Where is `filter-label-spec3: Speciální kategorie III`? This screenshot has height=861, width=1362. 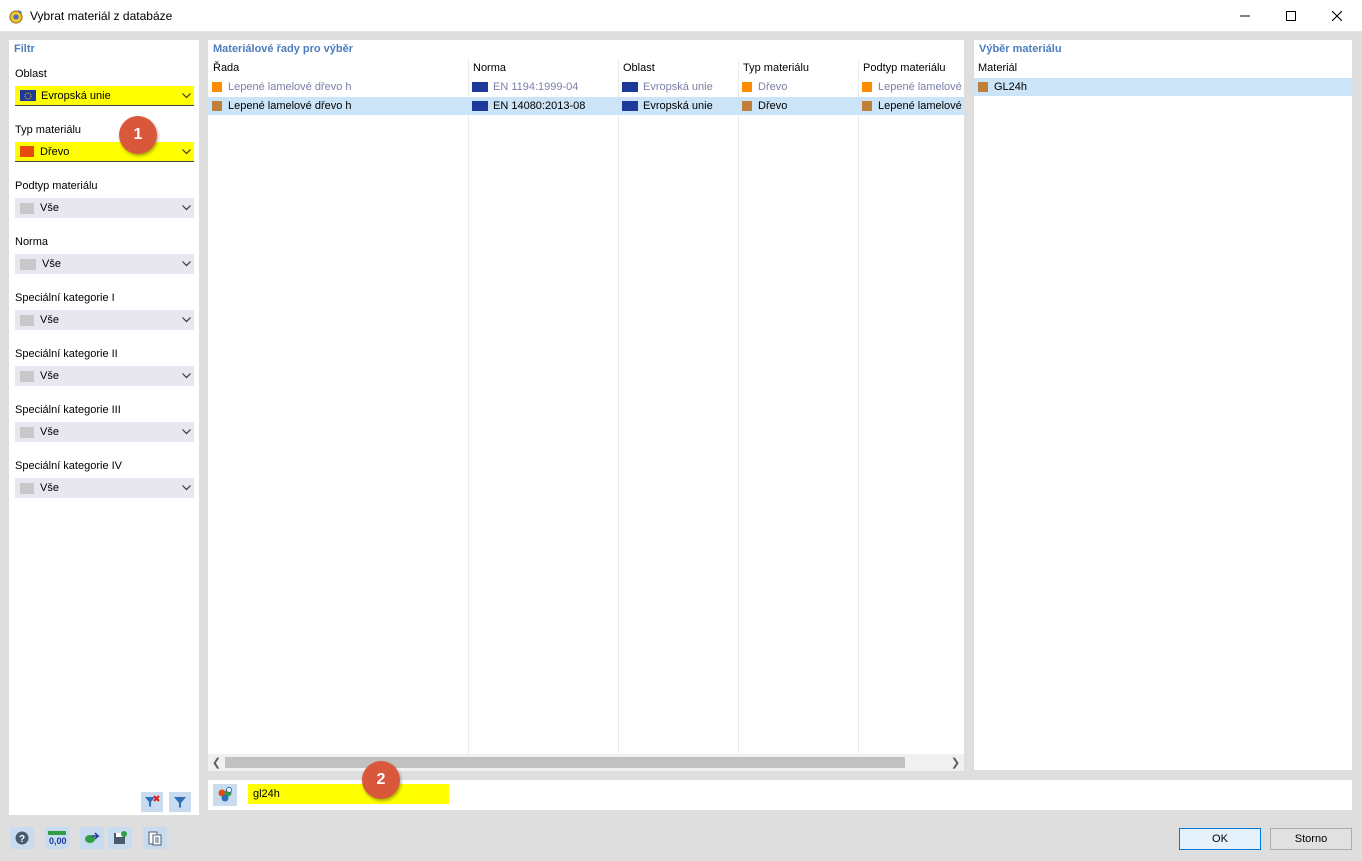 filter-label-spec3: Speciální kategorie III is located at coordinates (68, 410).